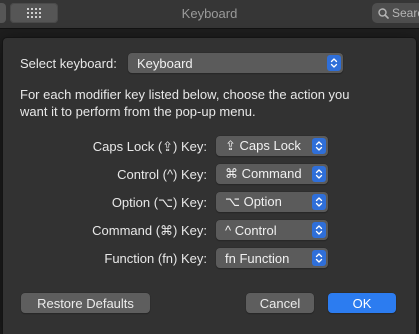  I want to click on option-key-popup: ⌥ Option, so click(272, 202).